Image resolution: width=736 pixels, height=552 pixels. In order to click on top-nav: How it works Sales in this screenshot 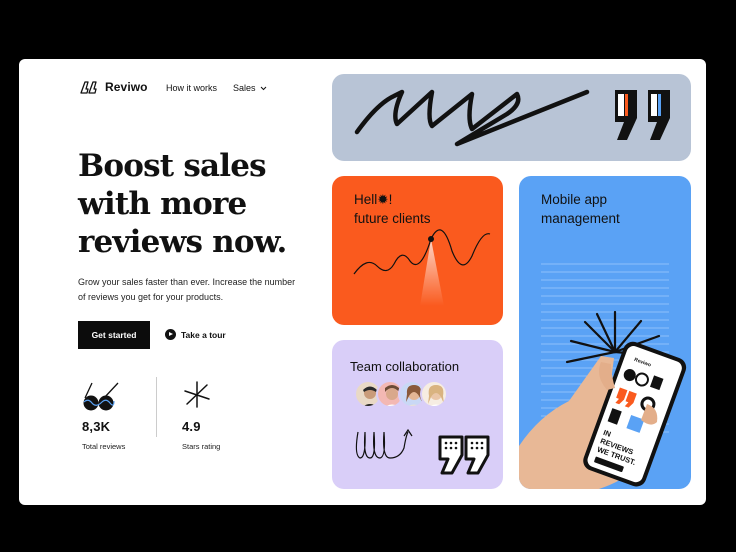, I will do `click(216, 88)`.